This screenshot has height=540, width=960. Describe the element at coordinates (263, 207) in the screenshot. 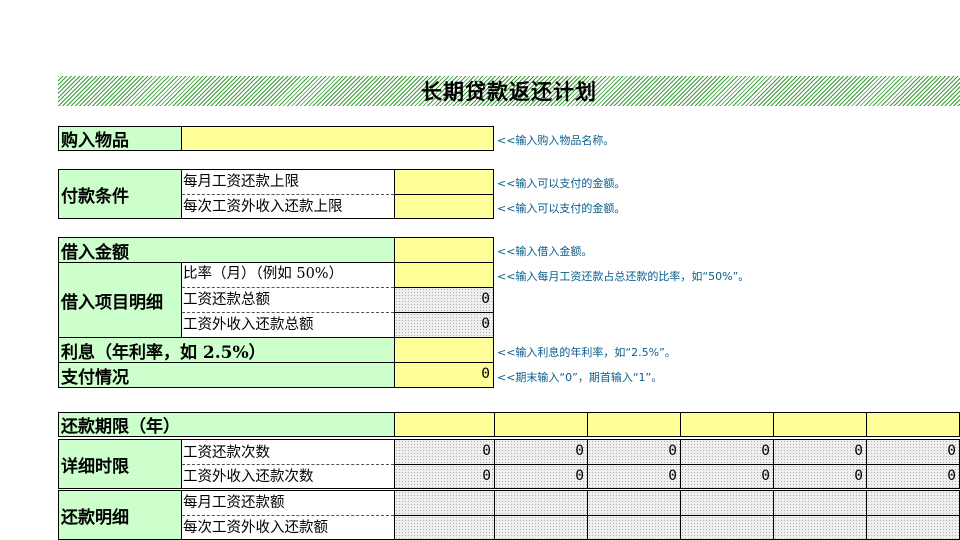

I see `payment-row-extra-label: 每次工资外收入还款上限` at that location.